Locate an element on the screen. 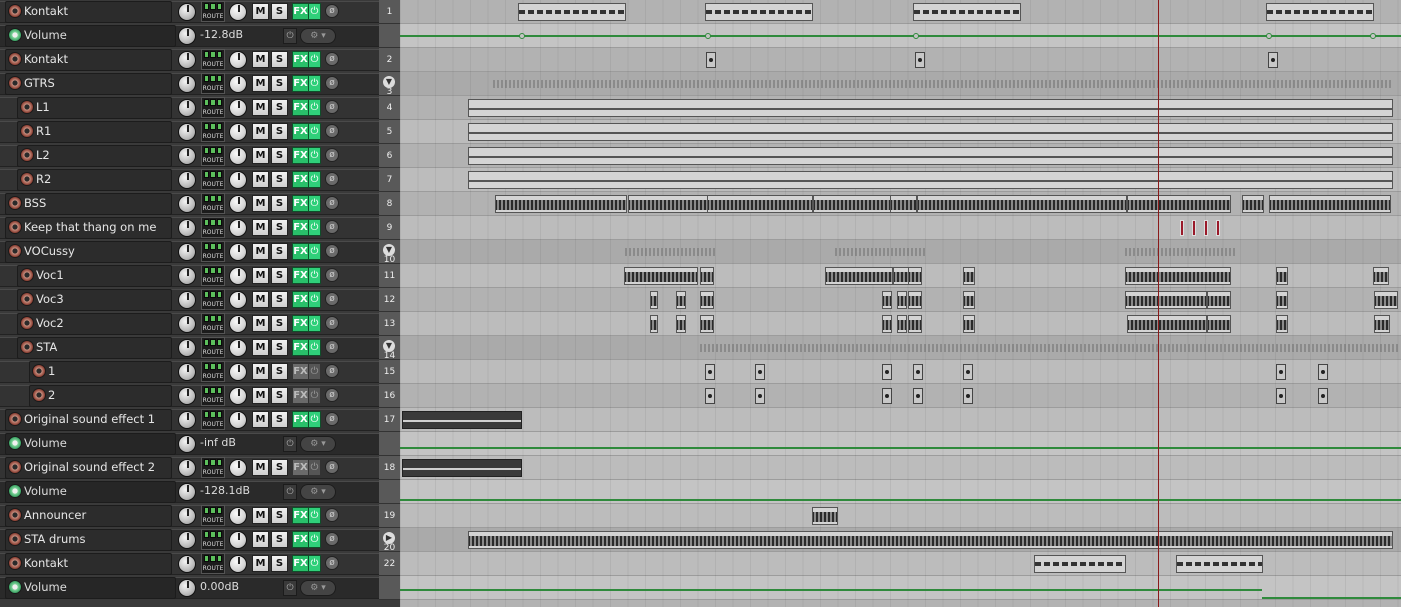  track-name: R2 is located at coordinates (94, 180).